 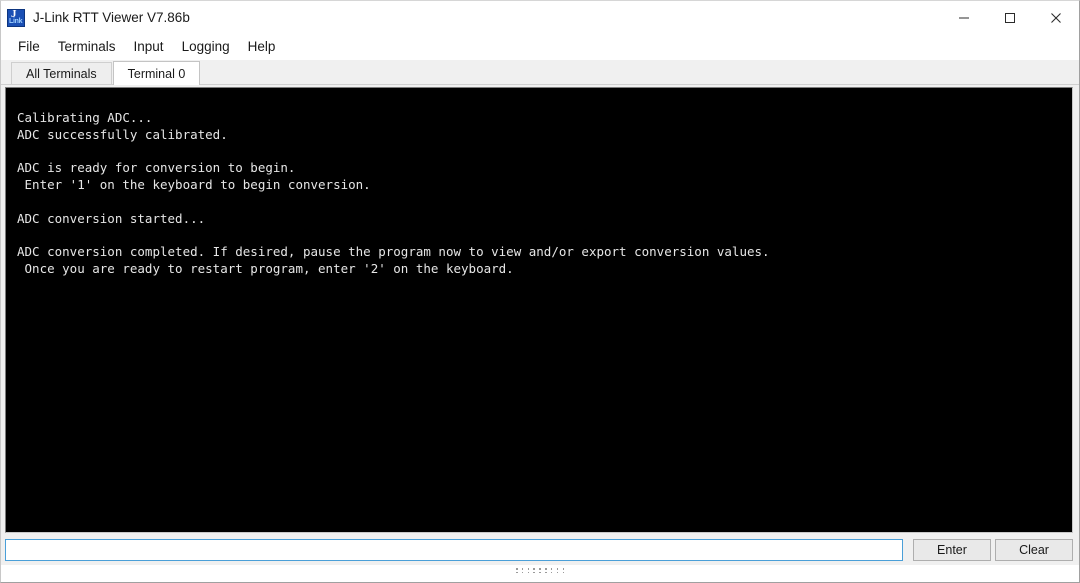 I want to click on resize-grip, so click(x=540, y=572).